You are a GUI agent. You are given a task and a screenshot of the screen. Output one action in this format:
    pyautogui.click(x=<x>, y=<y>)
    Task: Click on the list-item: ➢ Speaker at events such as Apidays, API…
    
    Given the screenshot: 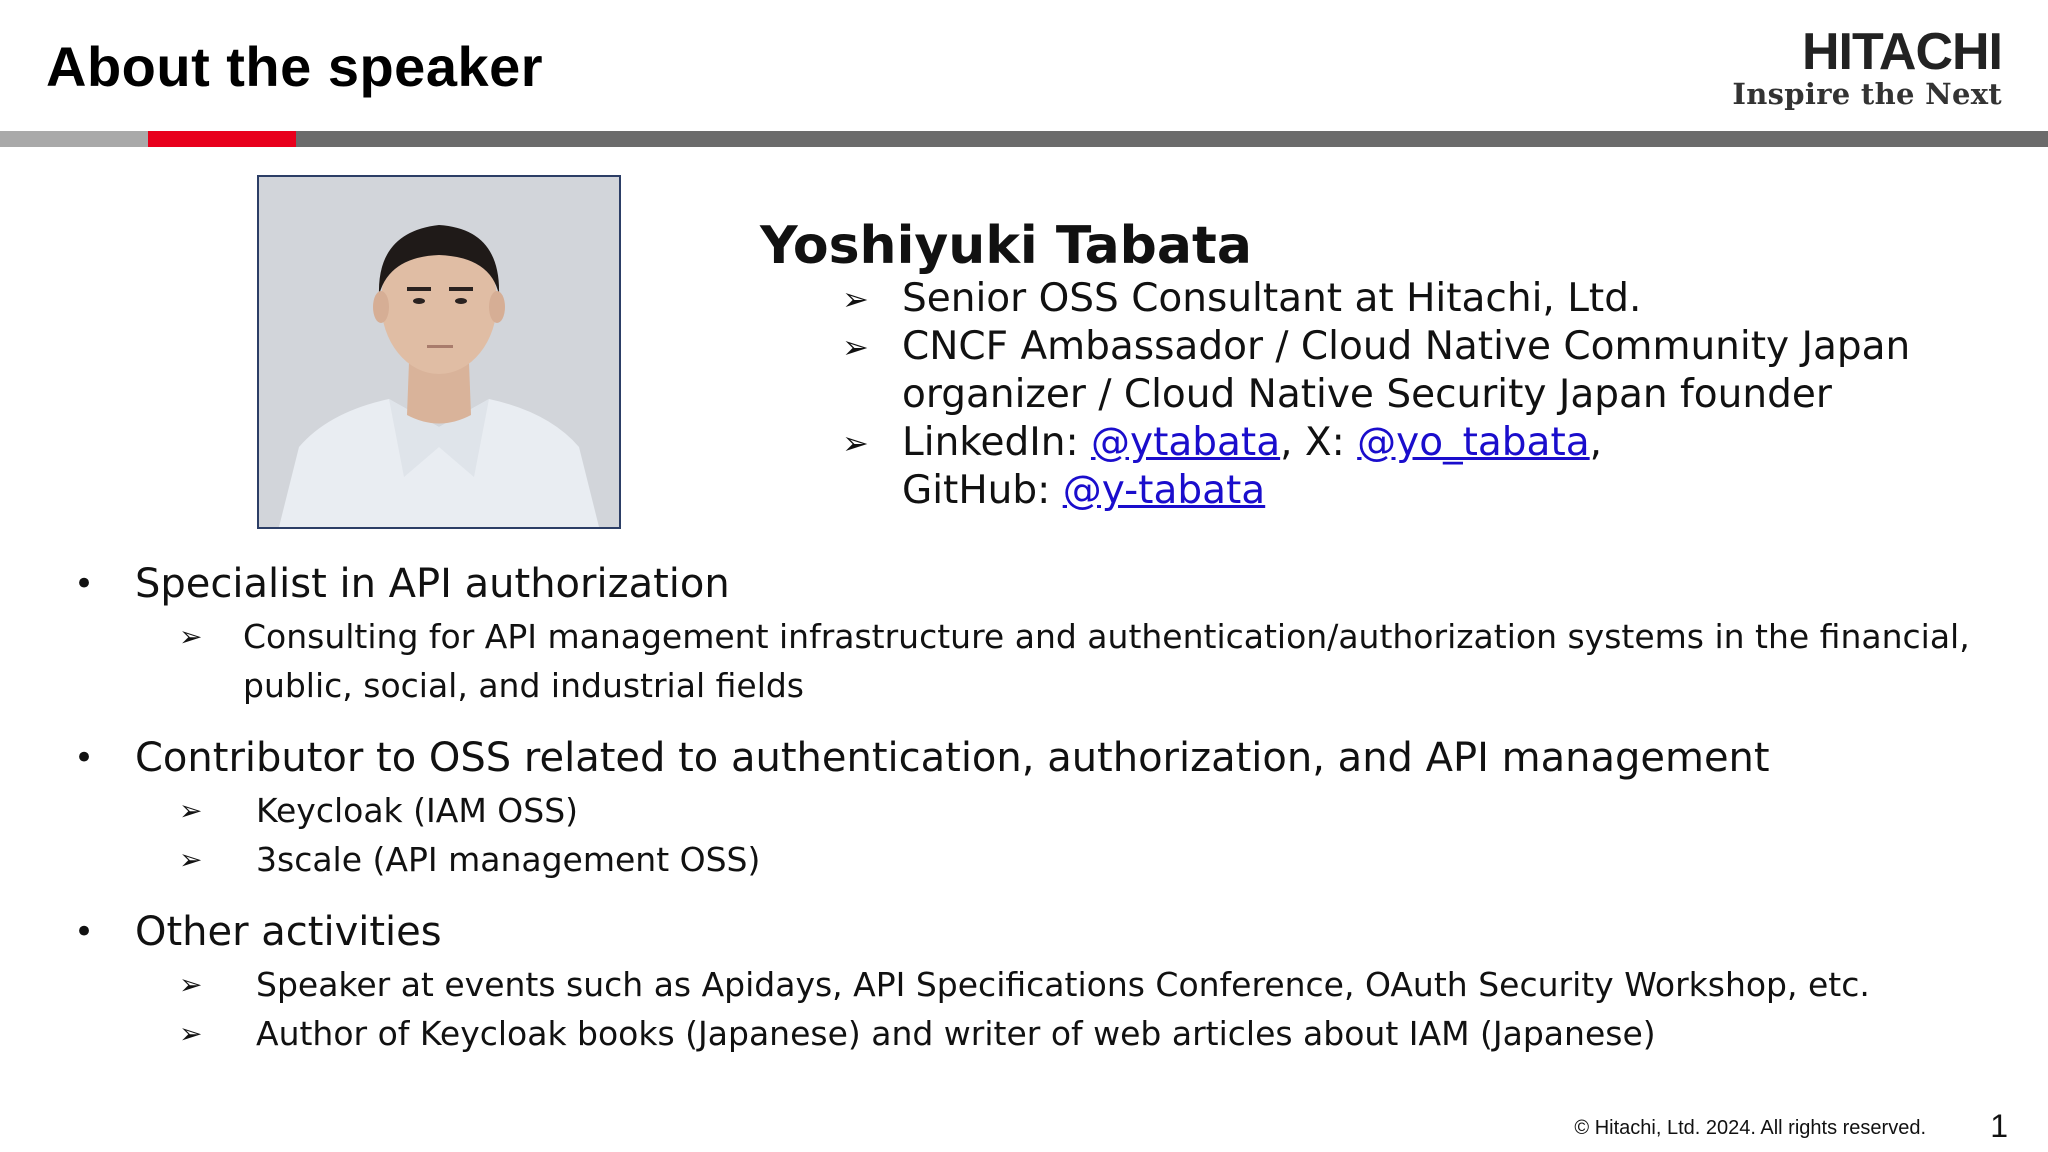 What is the action you would take?
    pyautogui.click(x=1039, y=984)
    